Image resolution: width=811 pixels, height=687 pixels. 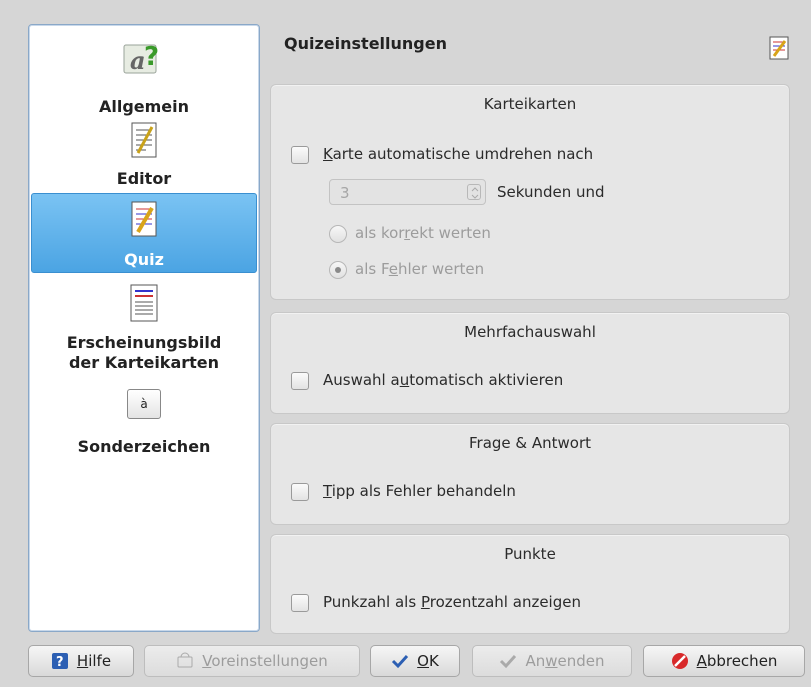 I want to click on correct-radio-label: als korrekt werten, so click(x=423, y=233).